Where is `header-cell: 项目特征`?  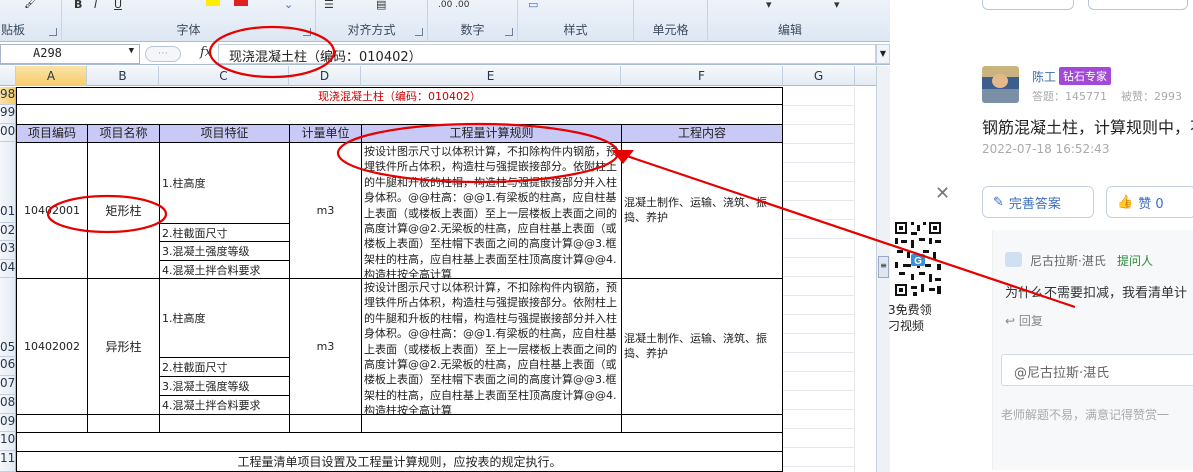 header-cell: 项目特征 is located at coordinates (224, 133).